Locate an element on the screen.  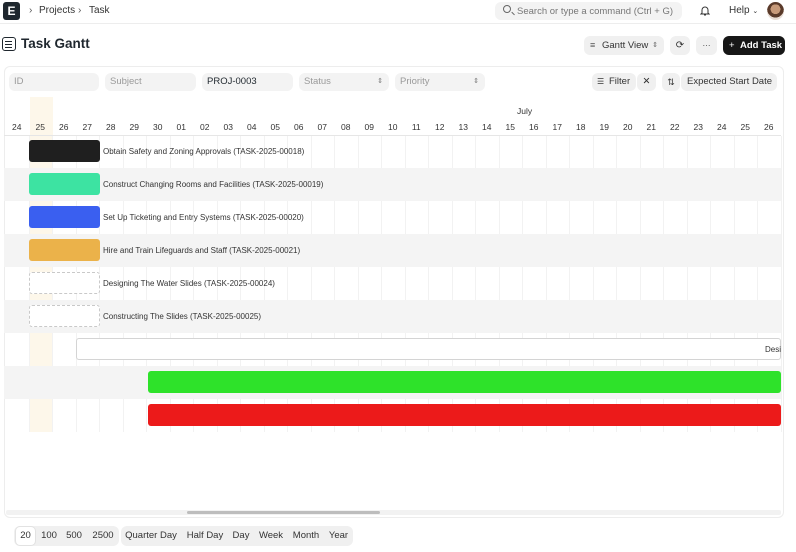
subject-filter-input: Subject is located at coordinates (150, 82).